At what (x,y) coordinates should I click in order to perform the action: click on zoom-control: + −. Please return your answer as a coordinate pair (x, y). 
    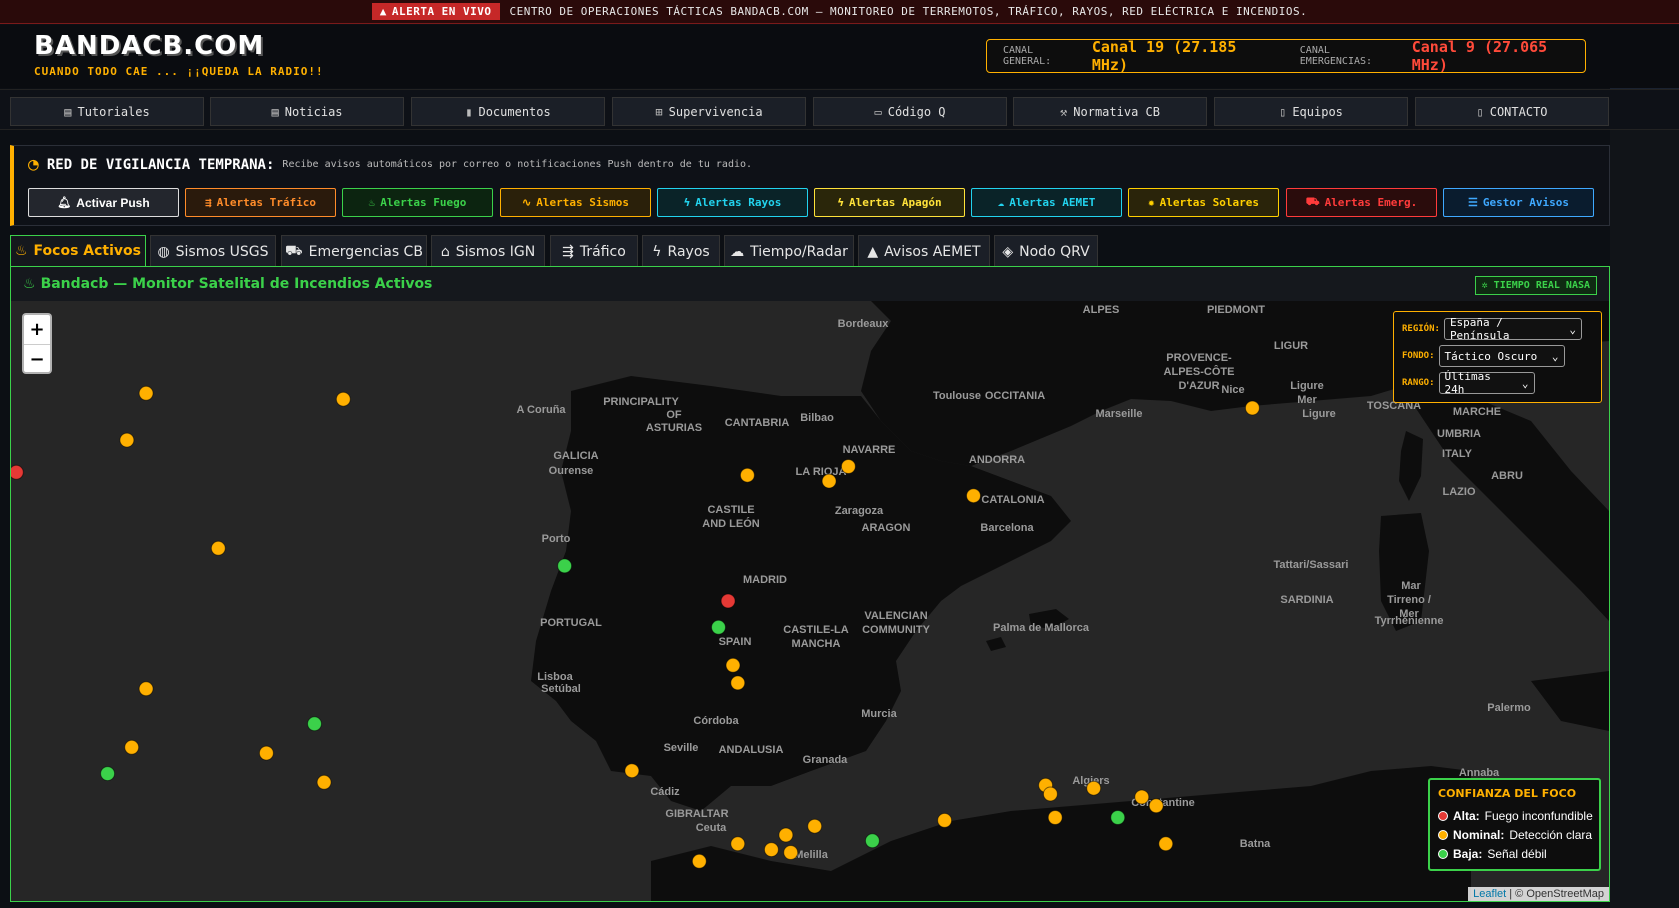
    Looking at the image, I should click on (37, 343).